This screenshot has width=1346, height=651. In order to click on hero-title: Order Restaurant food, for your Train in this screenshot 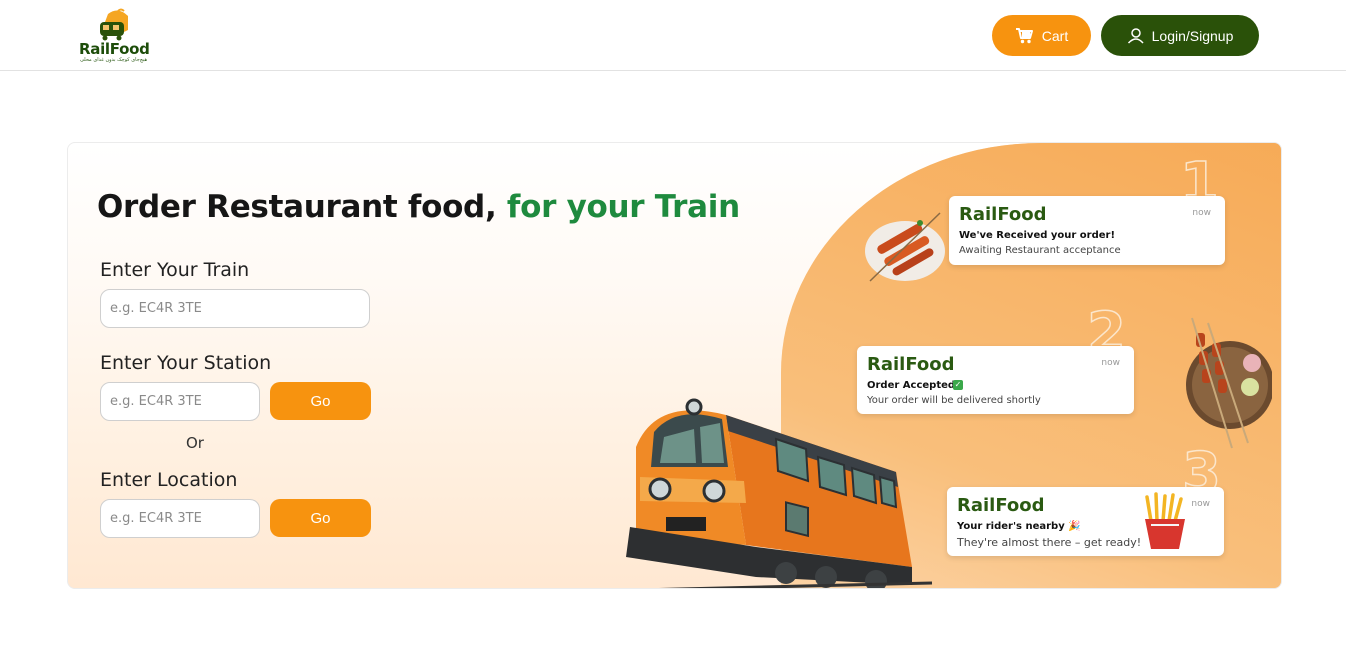, I will do `click(418, 207)`.